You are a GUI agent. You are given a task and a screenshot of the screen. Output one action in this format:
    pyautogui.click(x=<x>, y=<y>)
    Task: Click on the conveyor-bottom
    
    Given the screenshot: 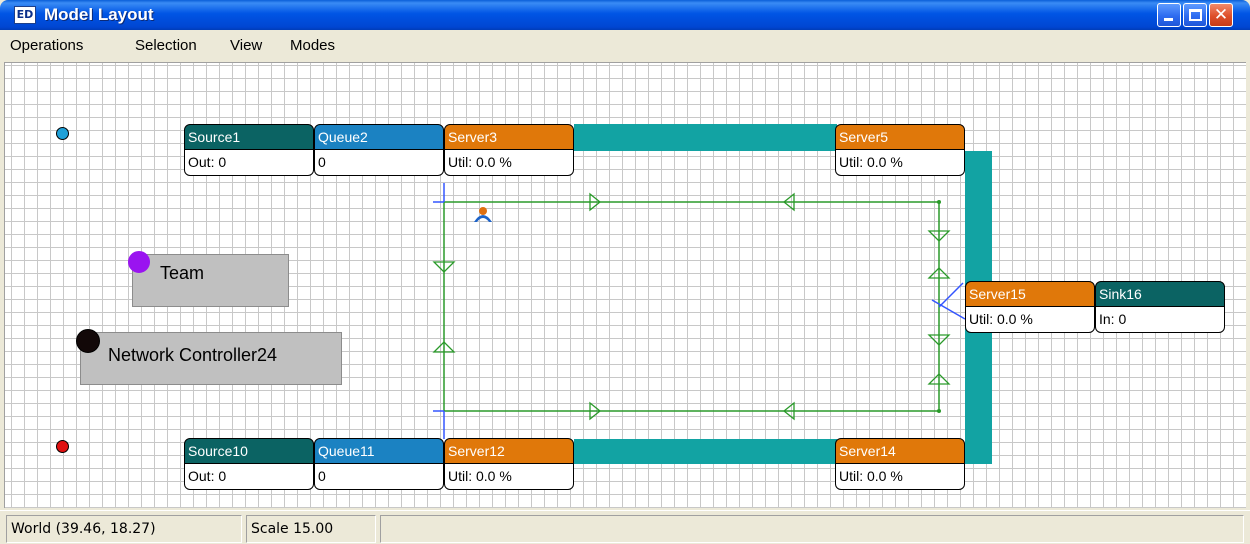 What is the action you would take?
    pyautogui.click(x=705, y=451)
    